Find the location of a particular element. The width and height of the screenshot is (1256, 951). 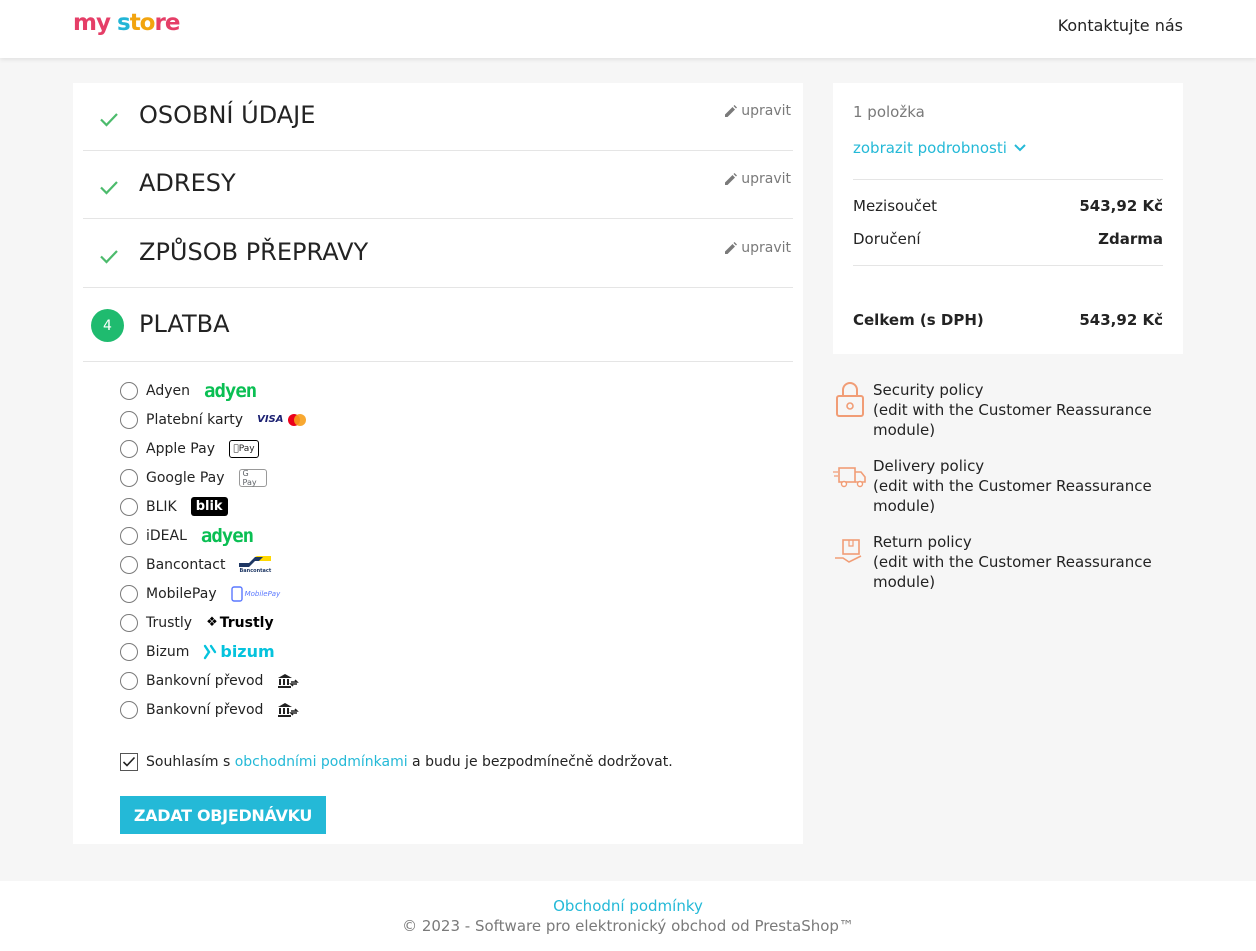

payment-label: Google Pay is located at coordinates (185, 477).